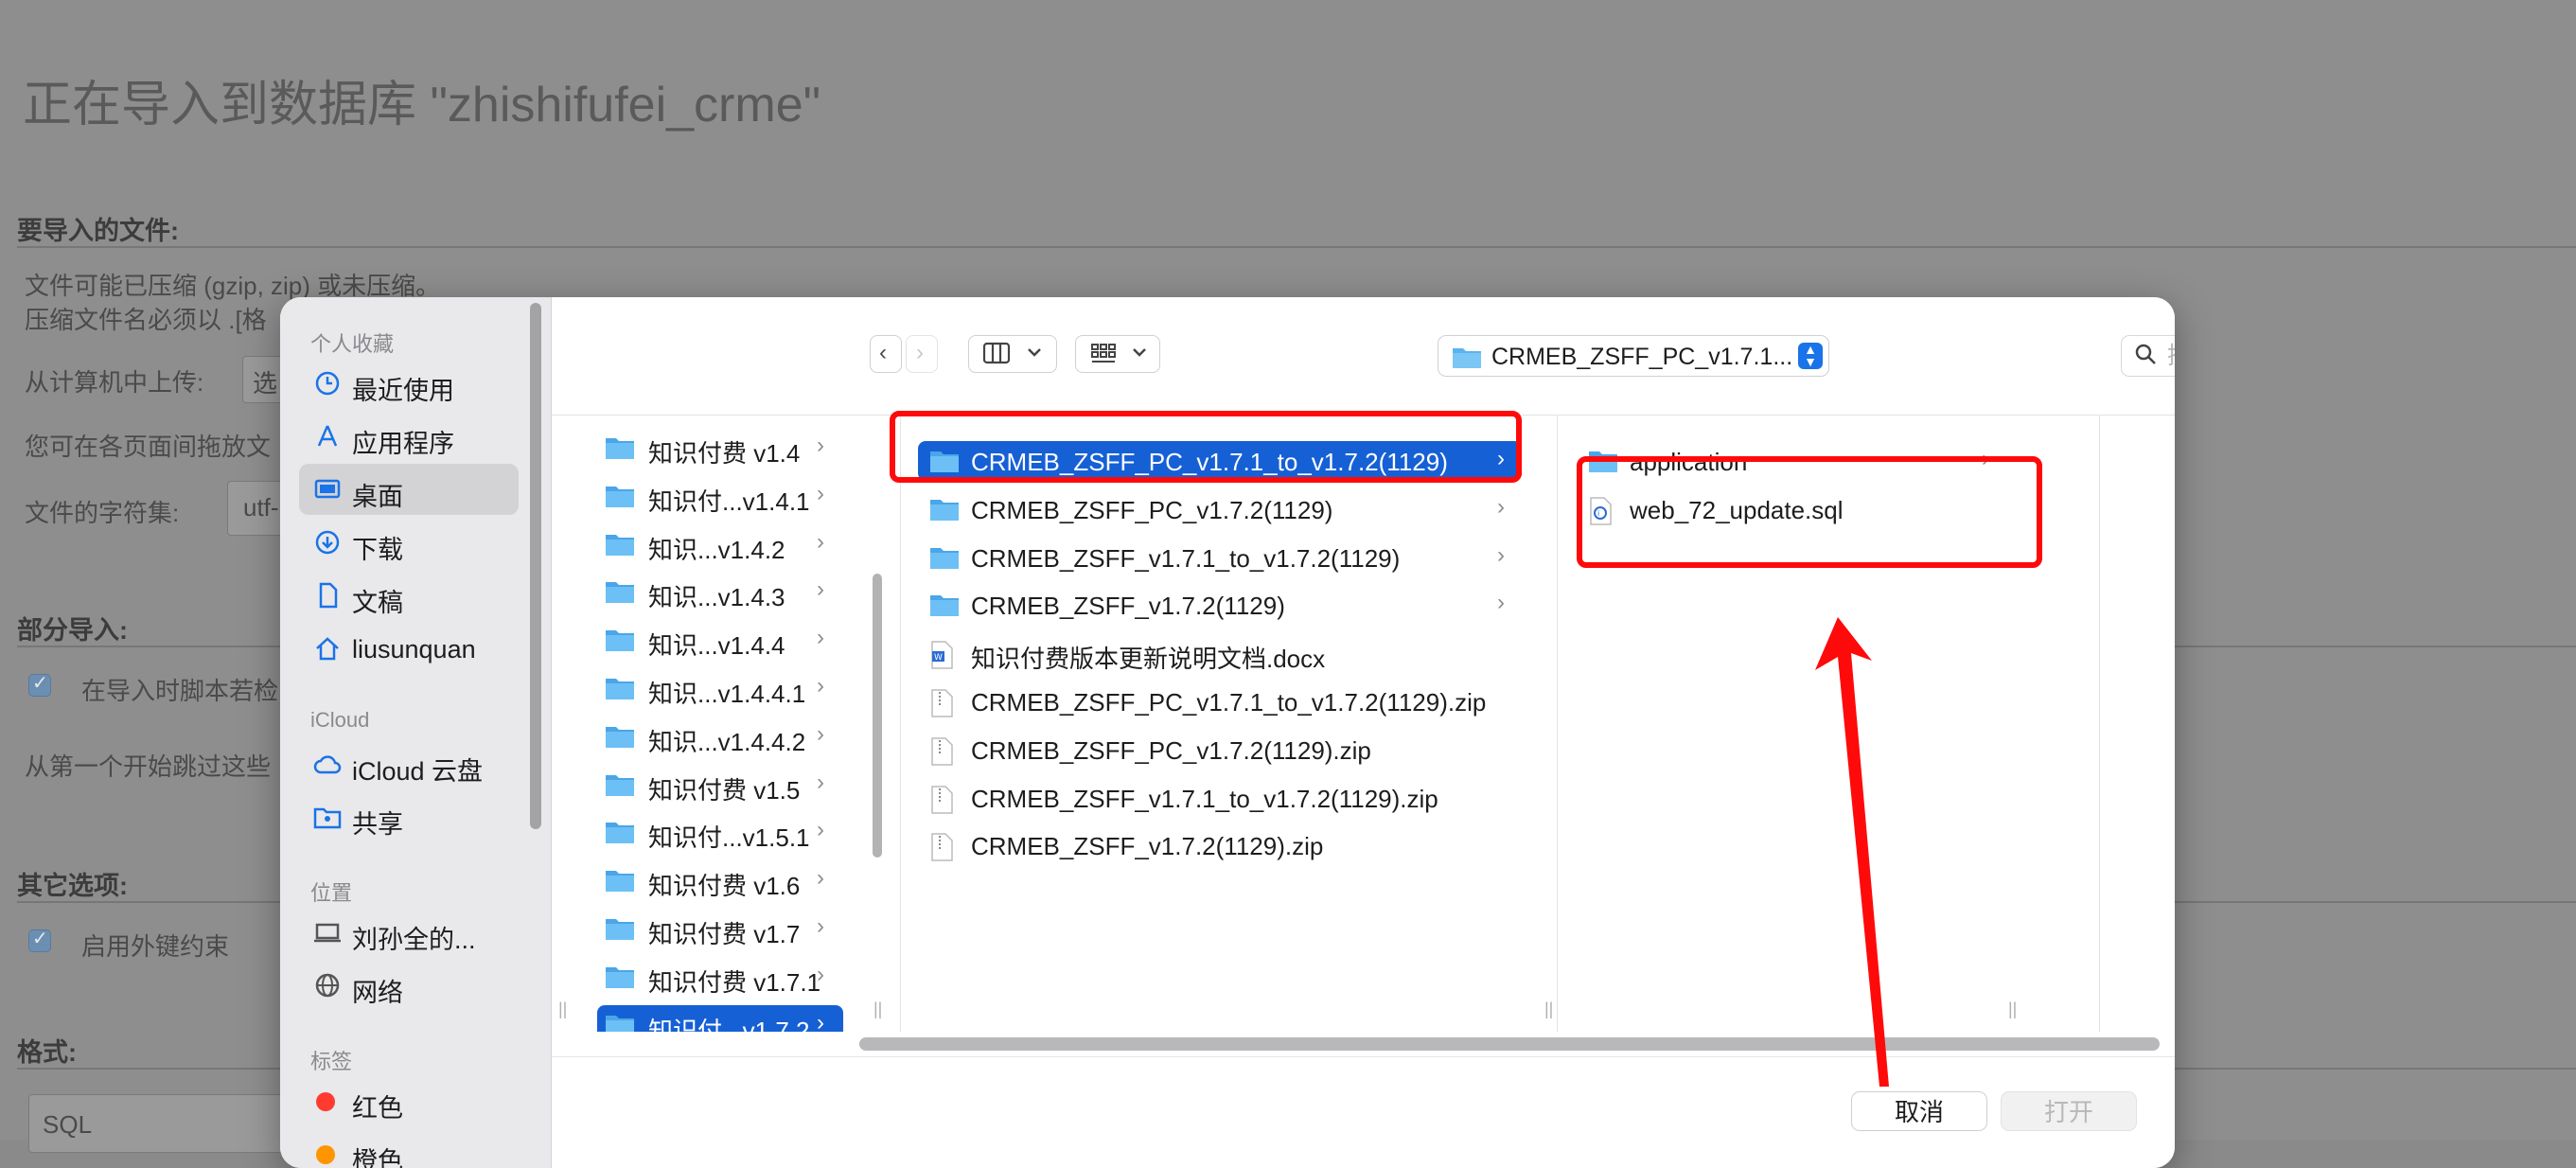 Image resolution: width=2576 pixels, height=1168 pixels. I want to click on sidebar-item-label: 橙色, so click(377, 1157).